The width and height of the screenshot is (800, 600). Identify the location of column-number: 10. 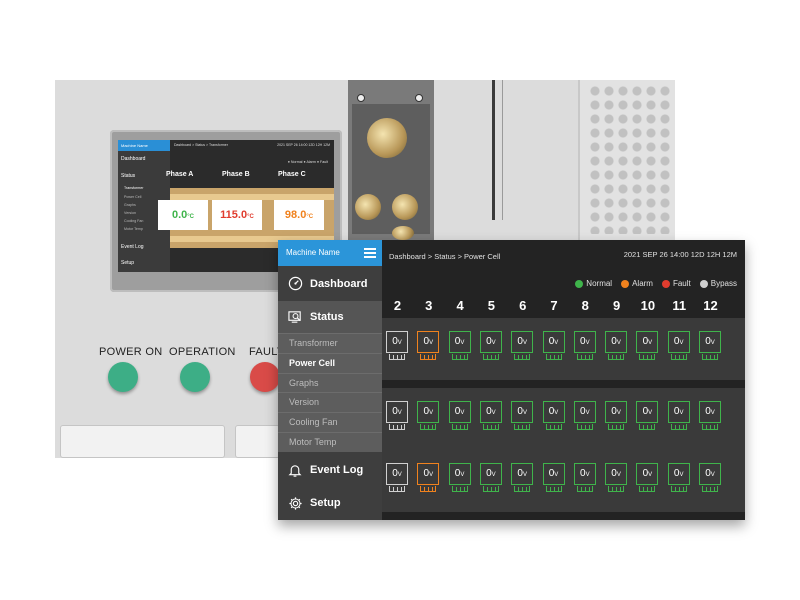
(648, 305).